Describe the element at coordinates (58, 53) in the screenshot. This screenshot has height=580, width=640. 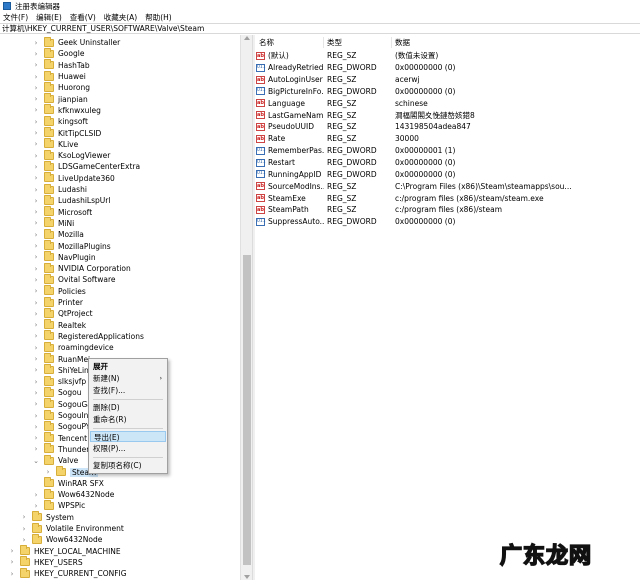
I see `tree-node: › Google` at that location.